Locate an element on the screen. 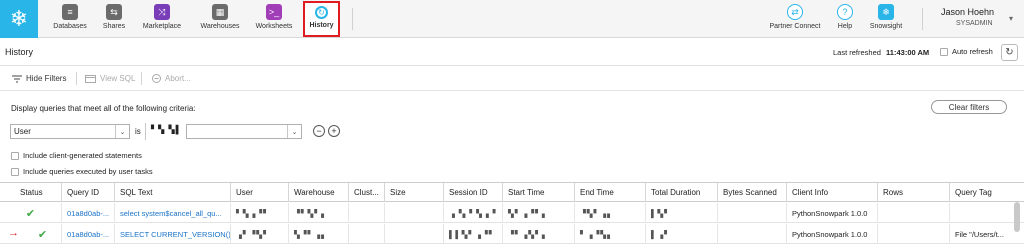 The image size is (1024, 244). nav-history: ↻ History is located at coordinates (321, 19).